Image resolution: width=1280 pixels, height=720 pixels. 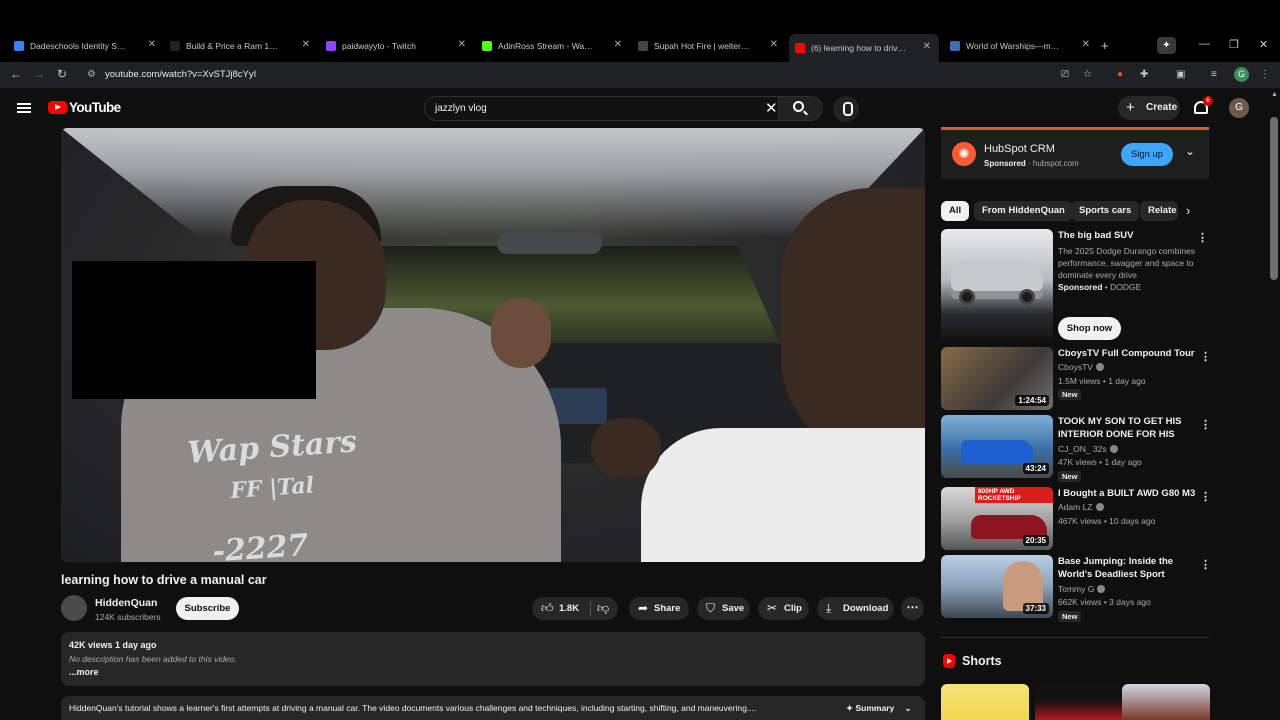 I want to click on sponsored-video-title: The big bad SUV, so click(x=1095, y=235).